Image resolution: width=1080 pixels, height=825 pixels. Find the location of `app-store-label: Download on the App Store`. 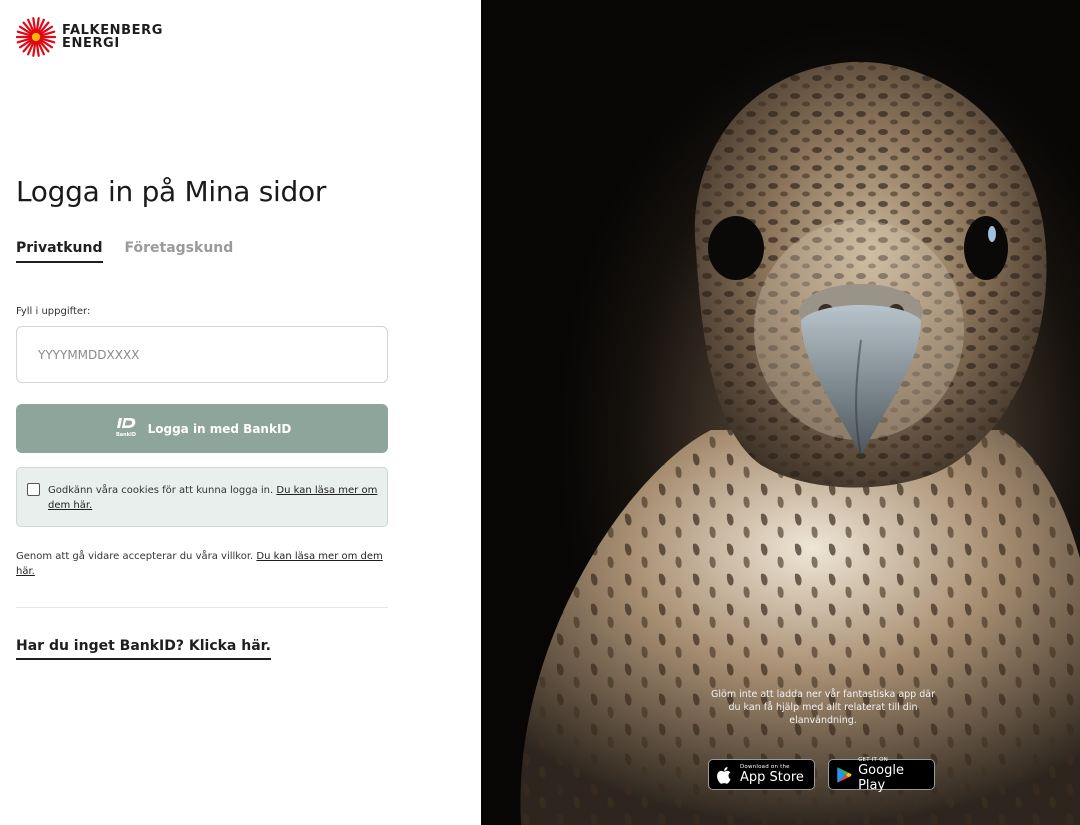

app-store-label: Download on the App Store is located at coordinates (772, 774).